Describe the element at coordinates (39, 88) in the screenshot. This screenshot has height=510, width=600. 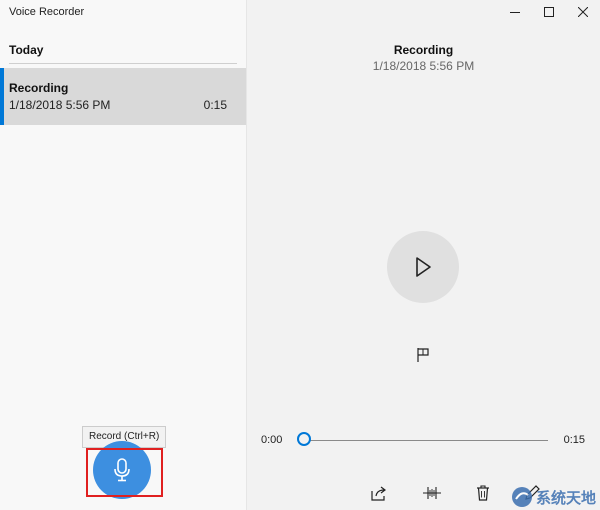
I see `recording-item-title: Recording` at that location.